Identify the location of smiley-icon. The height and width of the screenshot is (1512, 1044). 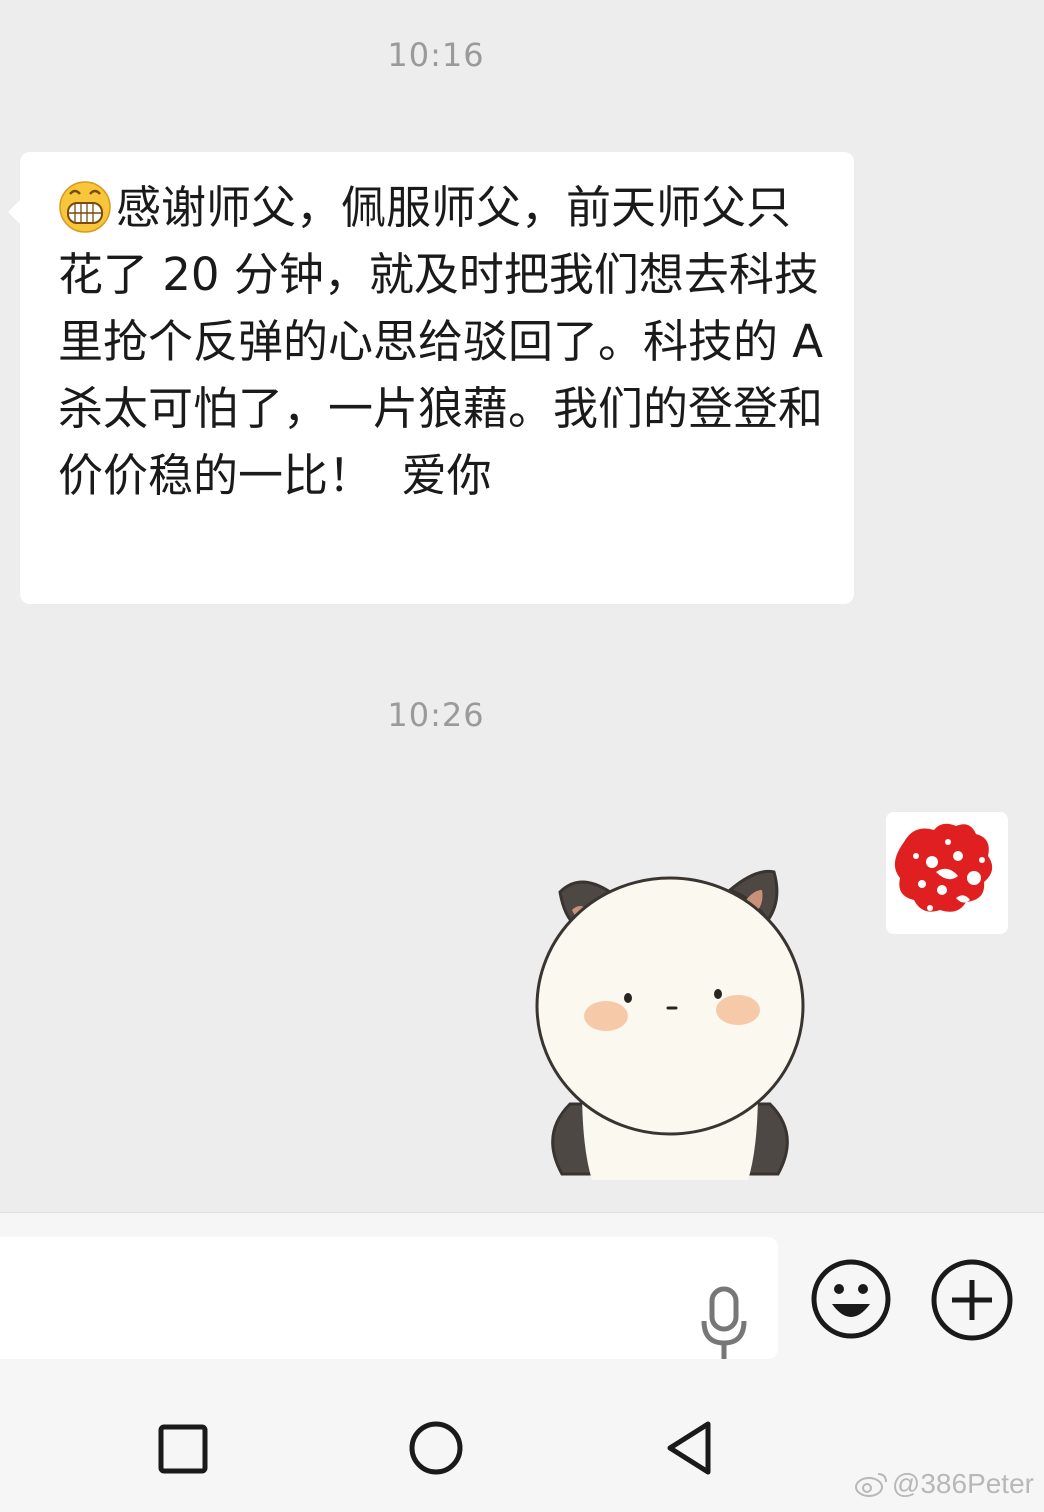
(851, 1299).